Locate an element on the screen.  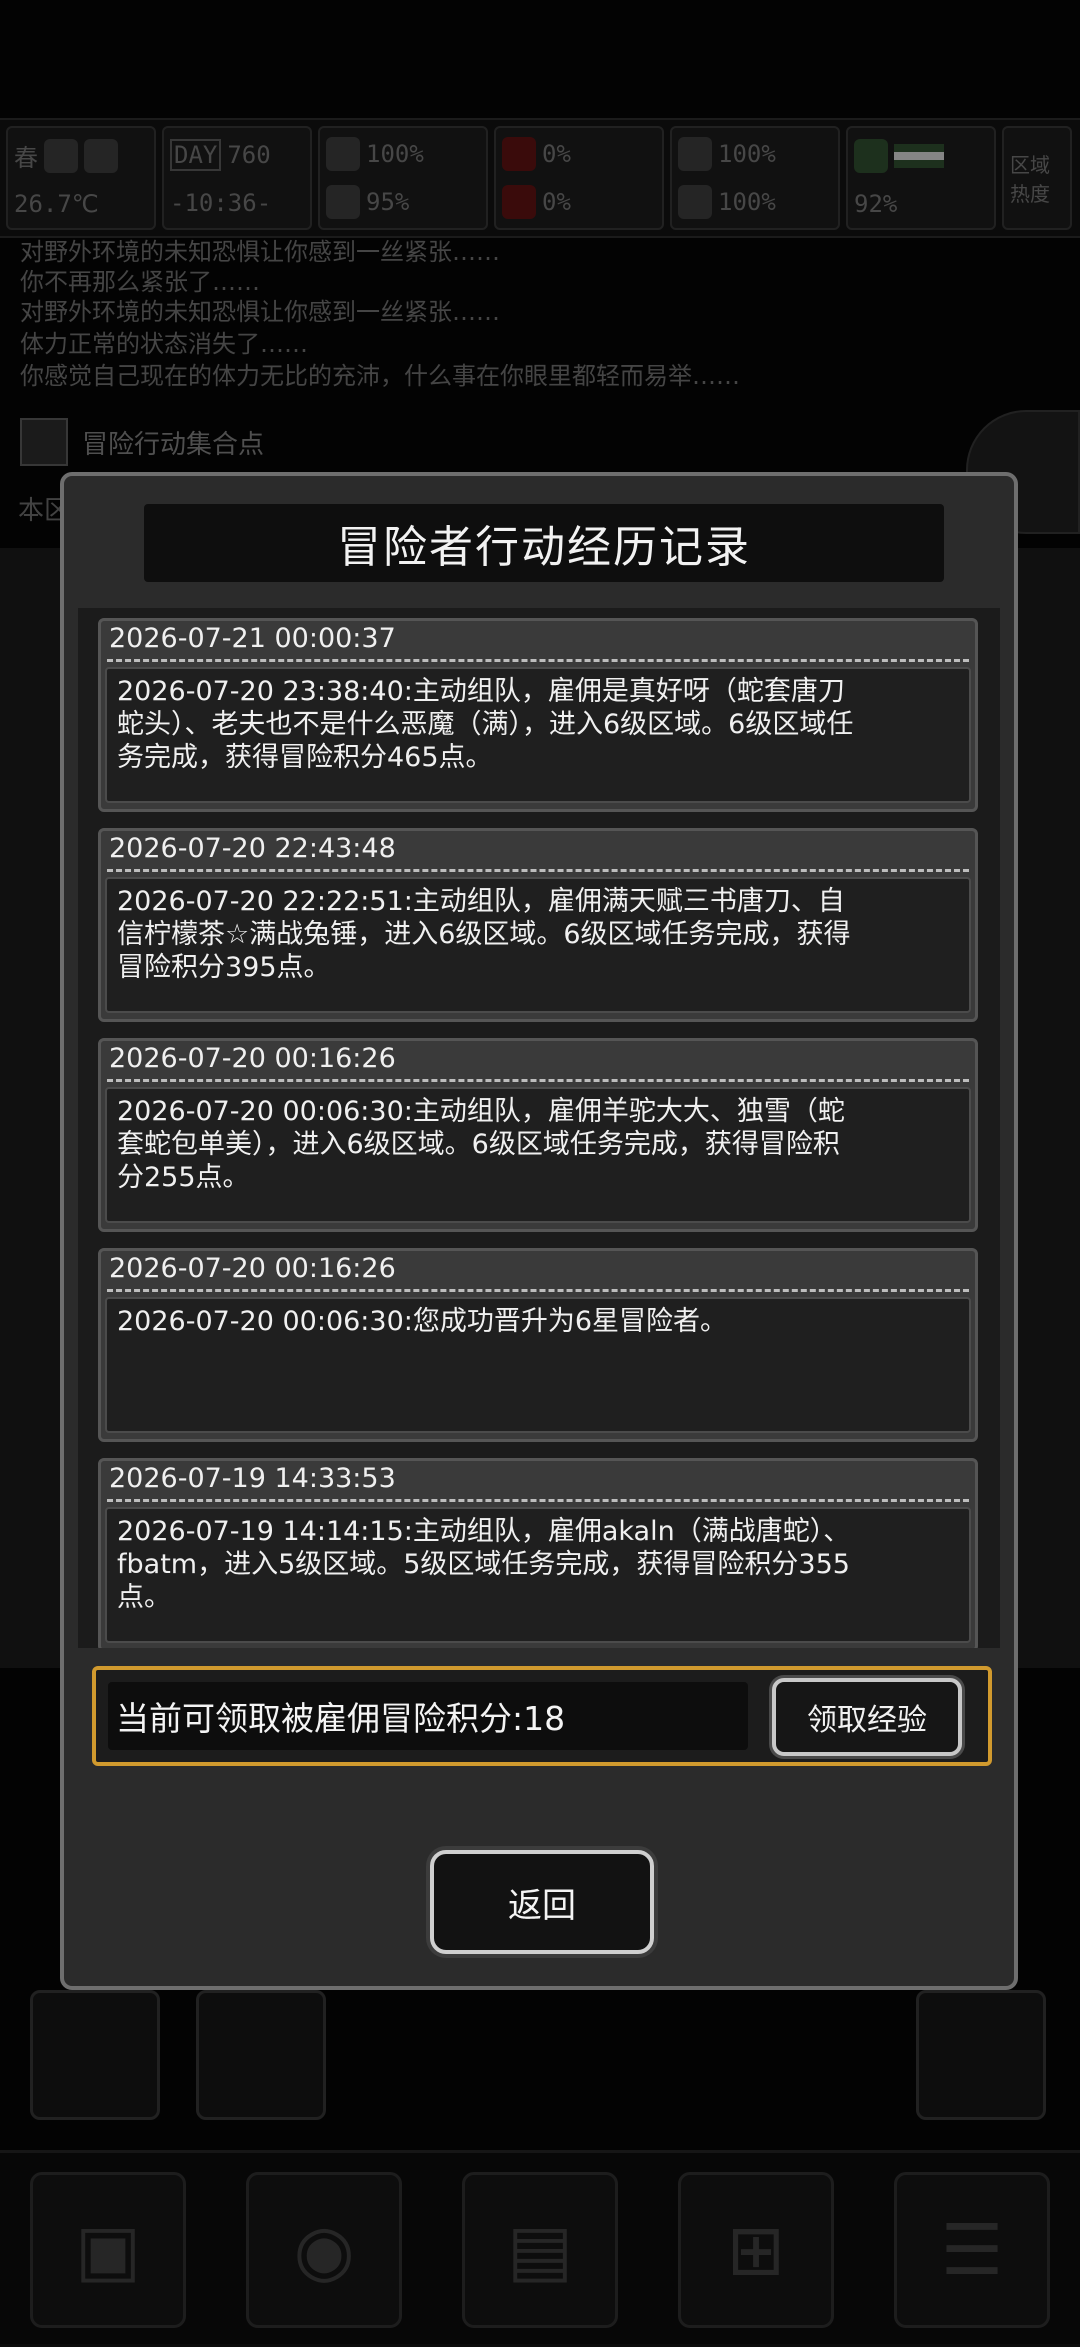
blood-drop-icon is located at coordinates (519, 202).